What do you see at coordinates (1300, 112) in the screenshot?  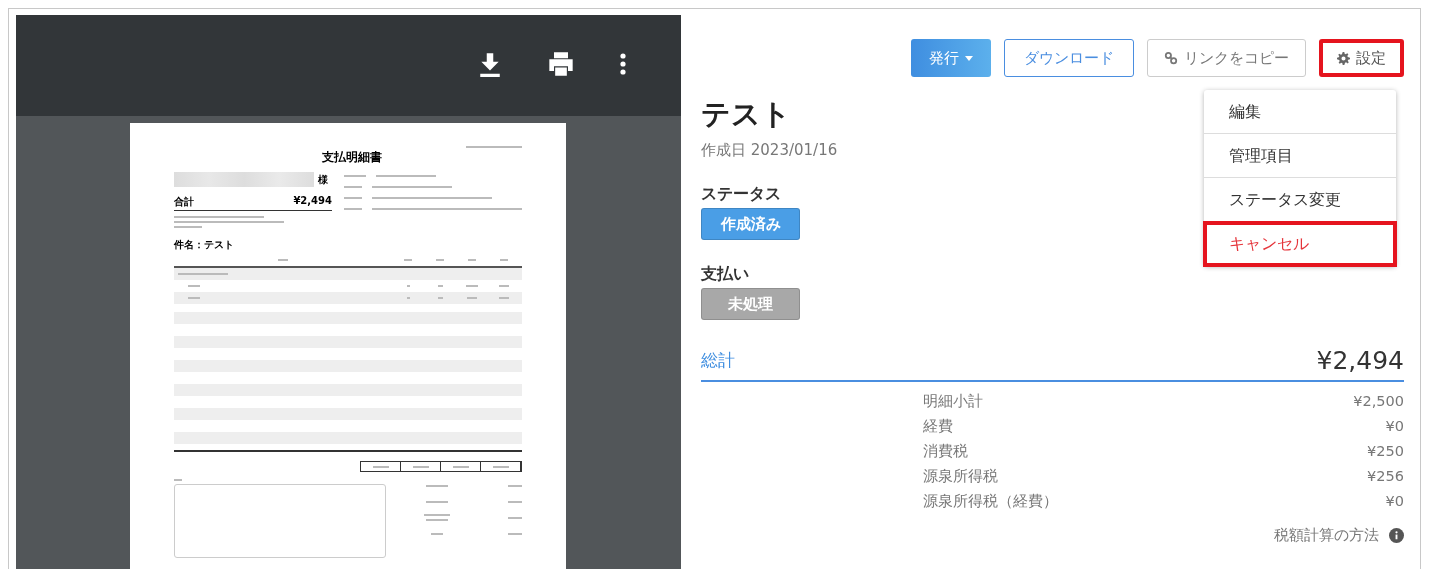 I see `menu-item: 編集` at bounding box center [1300, 112].